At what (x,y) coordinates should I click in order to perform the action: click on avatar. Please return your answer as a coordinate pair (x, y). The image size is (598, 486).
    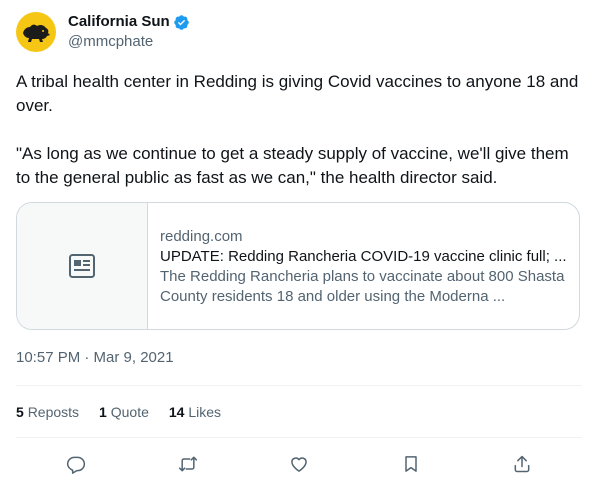
    Looking at the image, I should click on (36, 32).